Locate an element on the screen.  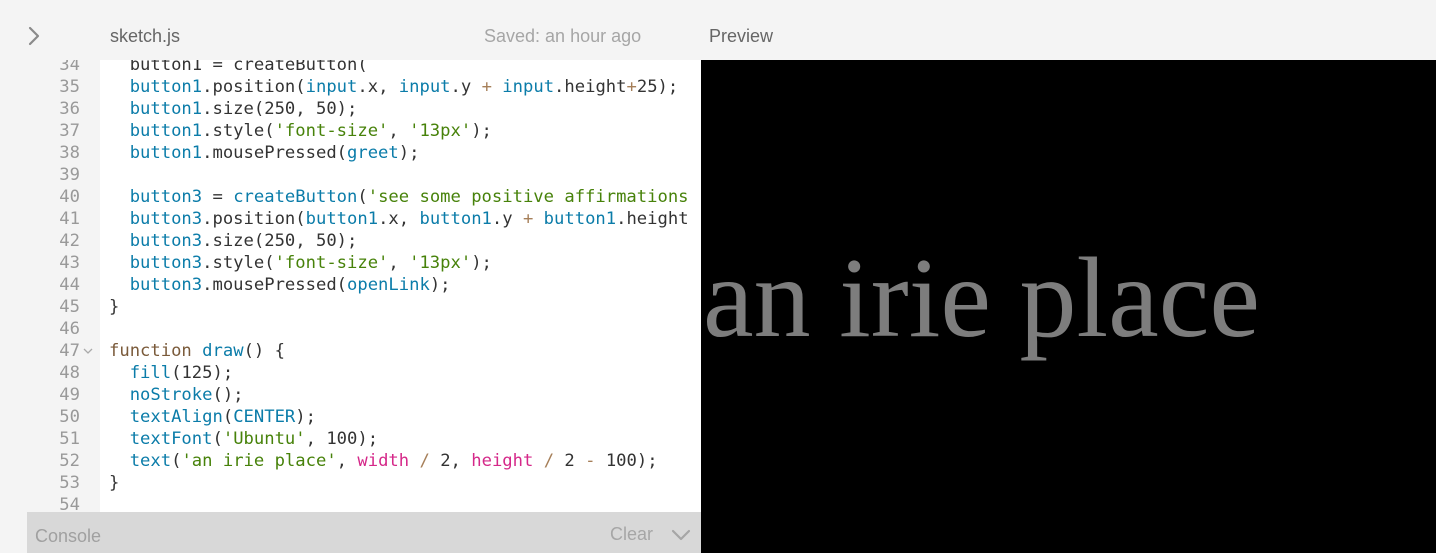
code-token: 2 is located at coordinates (570, 461).